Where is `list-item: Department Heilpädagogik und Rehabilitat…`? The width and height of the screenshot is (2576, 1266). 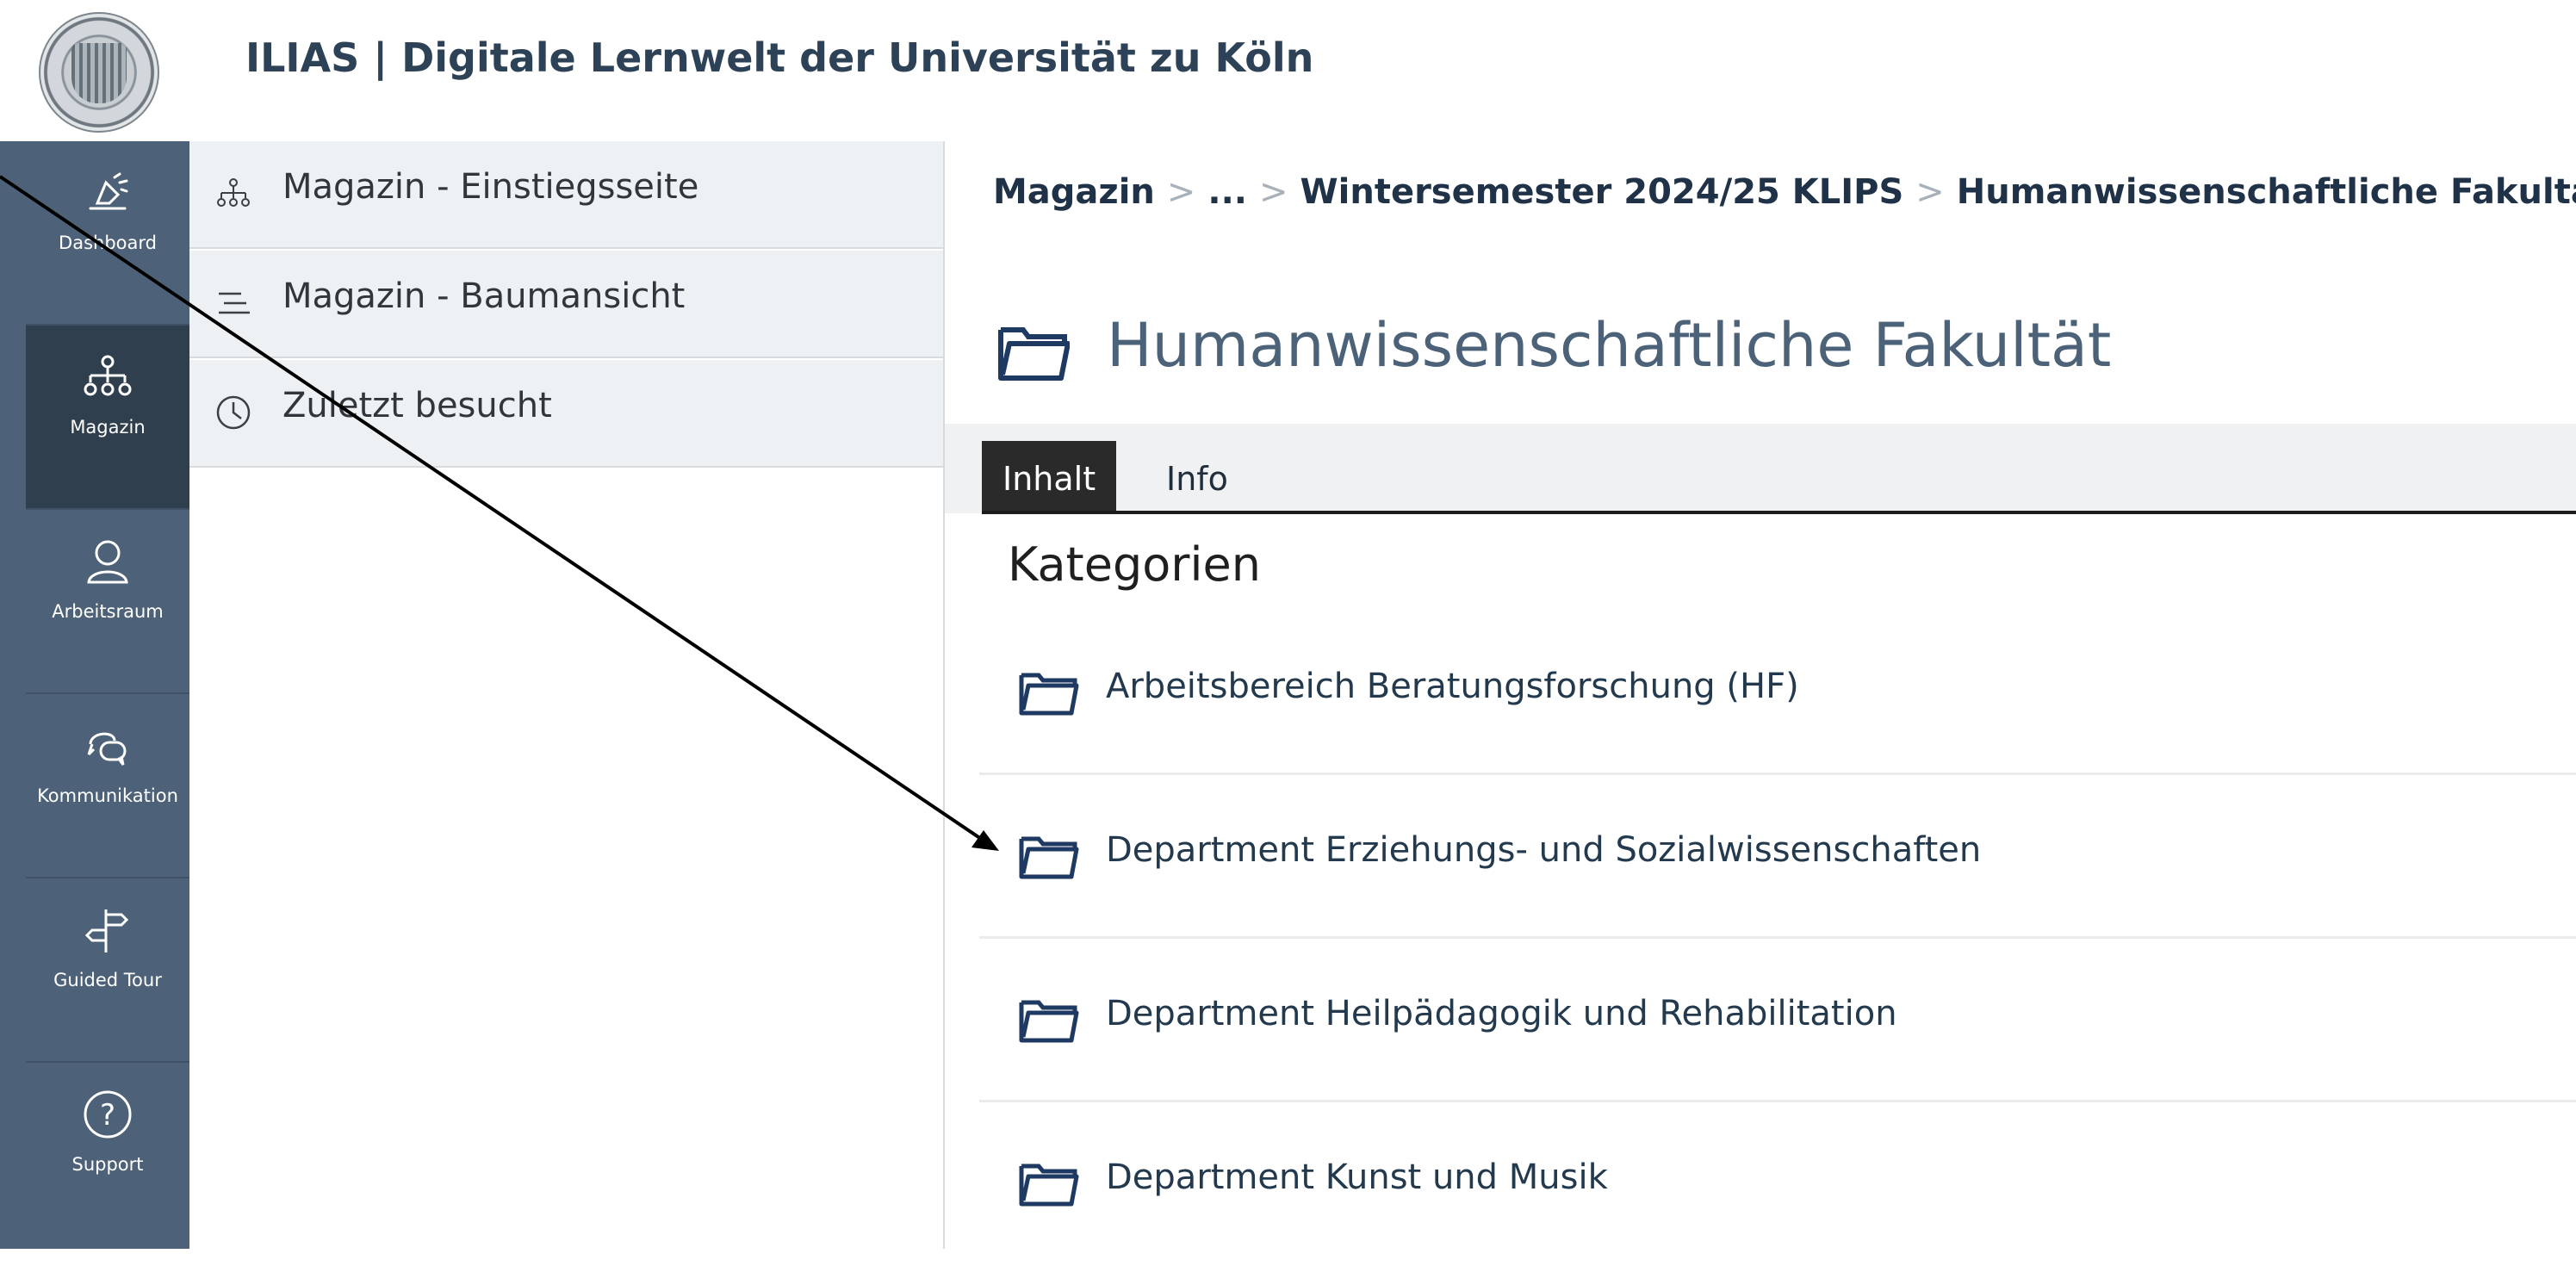 list-item: Department Heilpädagogik und Rehabilitat… is located at coordinates (1777, 1021).